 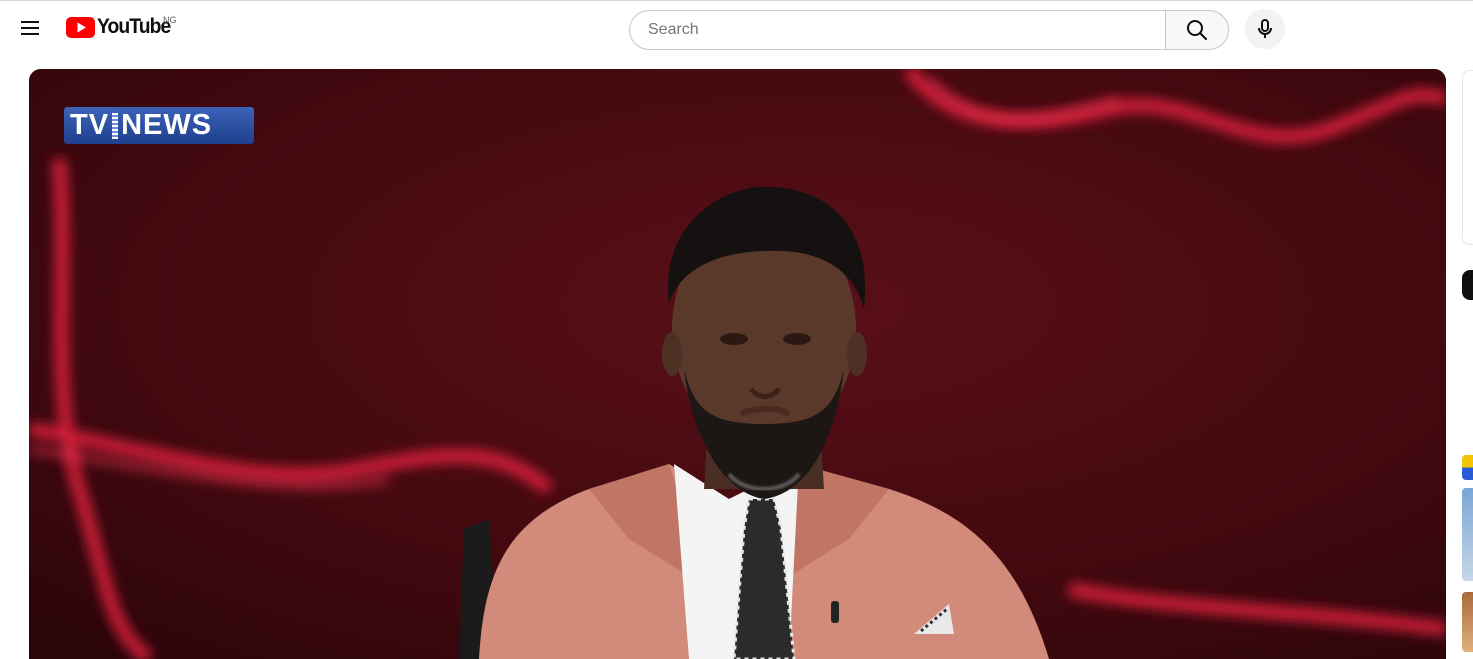 I want to click on masthead: YouTube NG, so click(x=736, y=28).